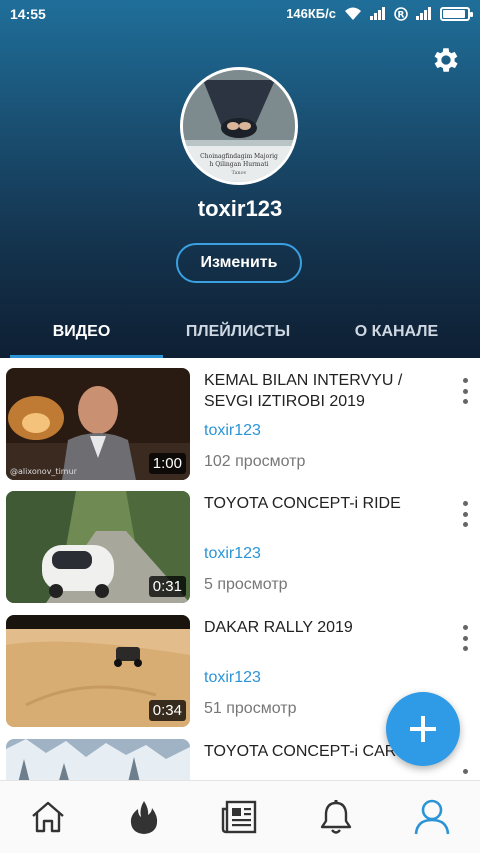 The image size is (480, 853). I want to click on roaming-icon: R, so click(401, 13).